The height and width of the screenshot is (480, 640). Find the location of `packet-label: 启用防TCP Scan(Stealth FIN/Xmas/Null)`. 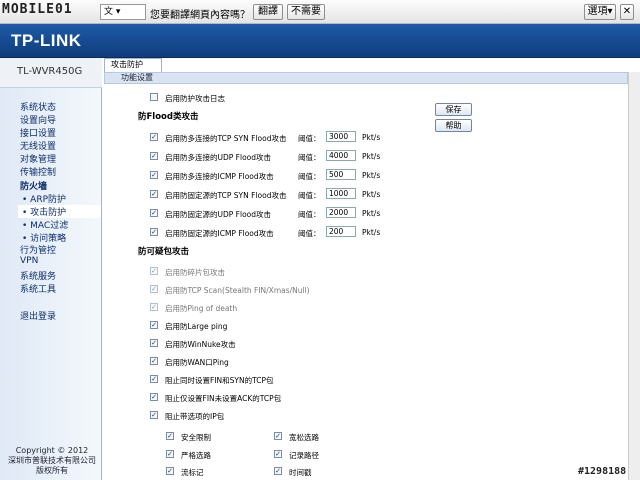

packet-label: 启用防TCP Scan(Stealth FIN/Xmas/Null) is located at coordinates (237, 290).